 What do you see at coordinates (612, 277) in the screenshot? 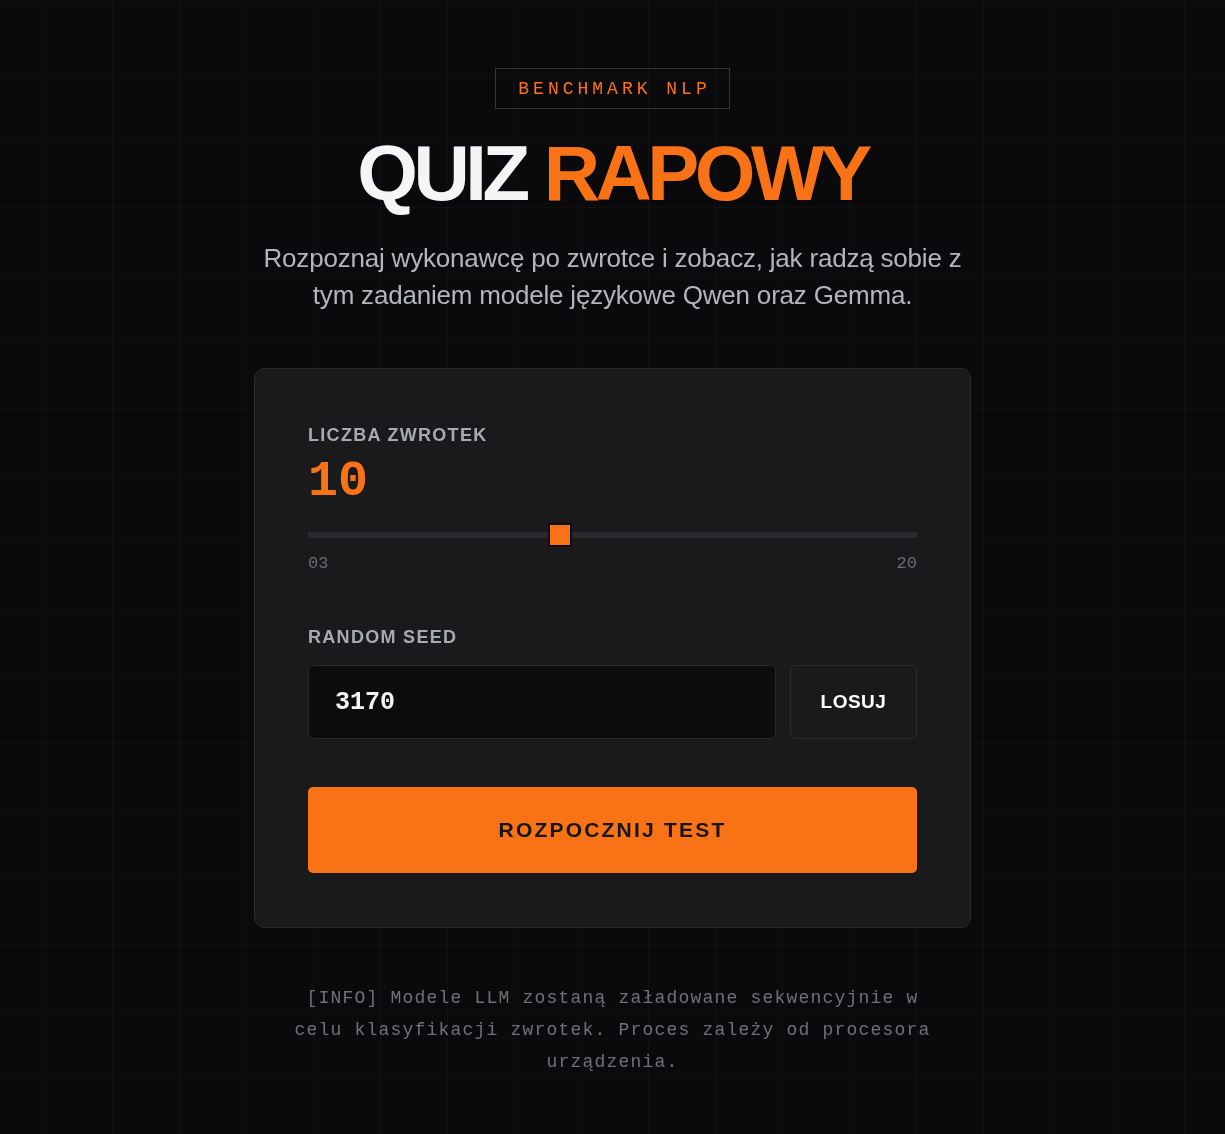
I see `subtitle: Rozpoznaj wykonawcę po zwrotce i zobacz, jak radzą sobie z tym zadaniem modele językowe Qwen oraz Gemma.` at bounding box center [612, 277].